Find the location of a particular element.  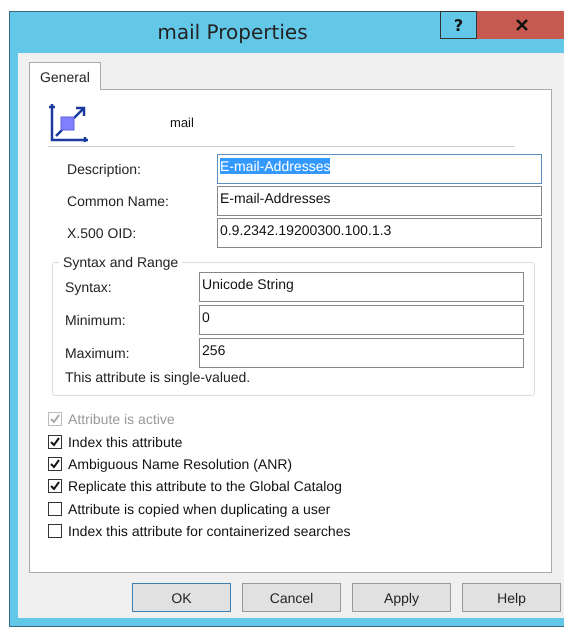

help-button: ? is located at coordinates (458, 25).